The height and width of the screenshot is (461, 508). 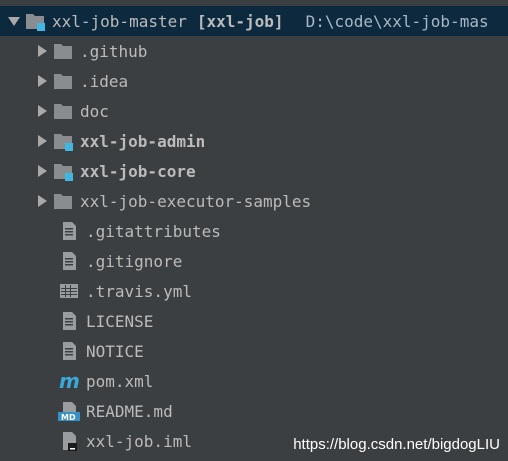 What do you see at coordinates (254, 291) in the screenshot?
I see `tree-file-row: .travis.yml` at bounding box center [254, 291].